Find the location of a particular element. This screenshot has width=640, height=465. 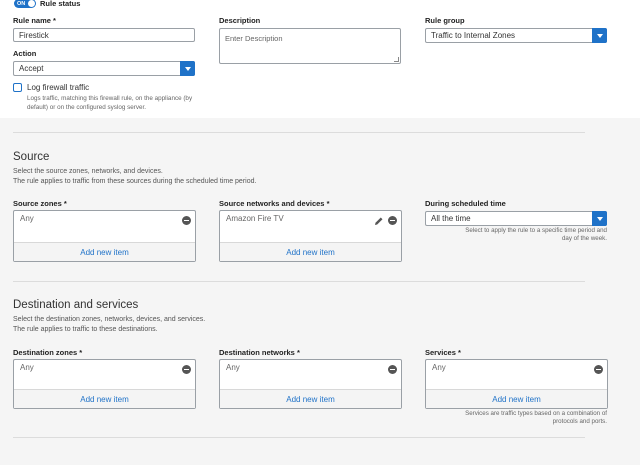

add-source-zone-button: Add new item is located at coordinates (104, 251).